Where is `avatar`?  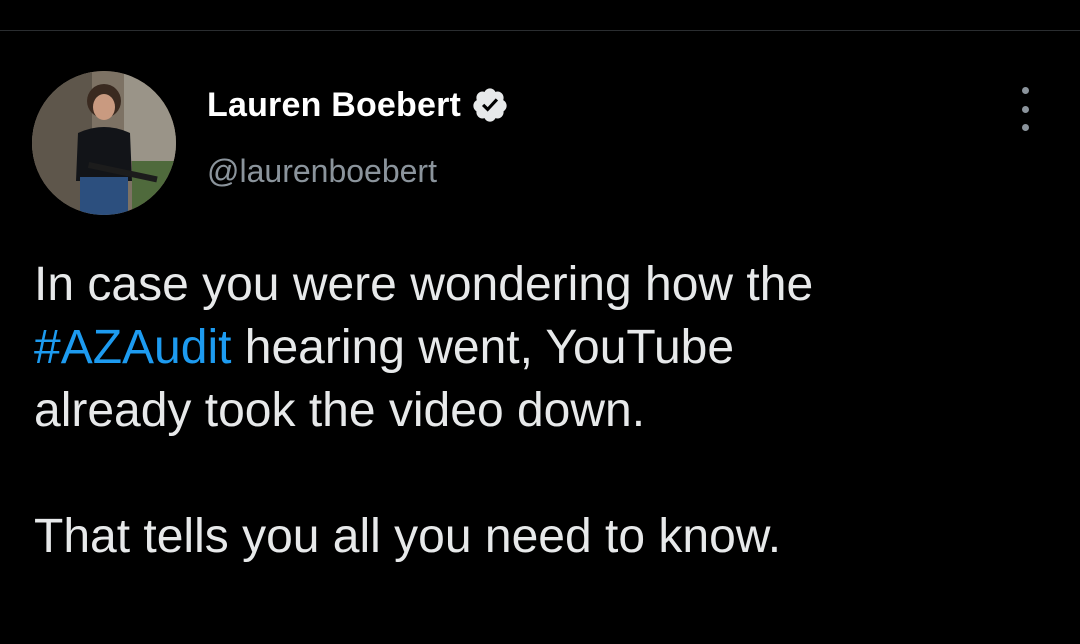
avatar is located at coordinates (104, 143).